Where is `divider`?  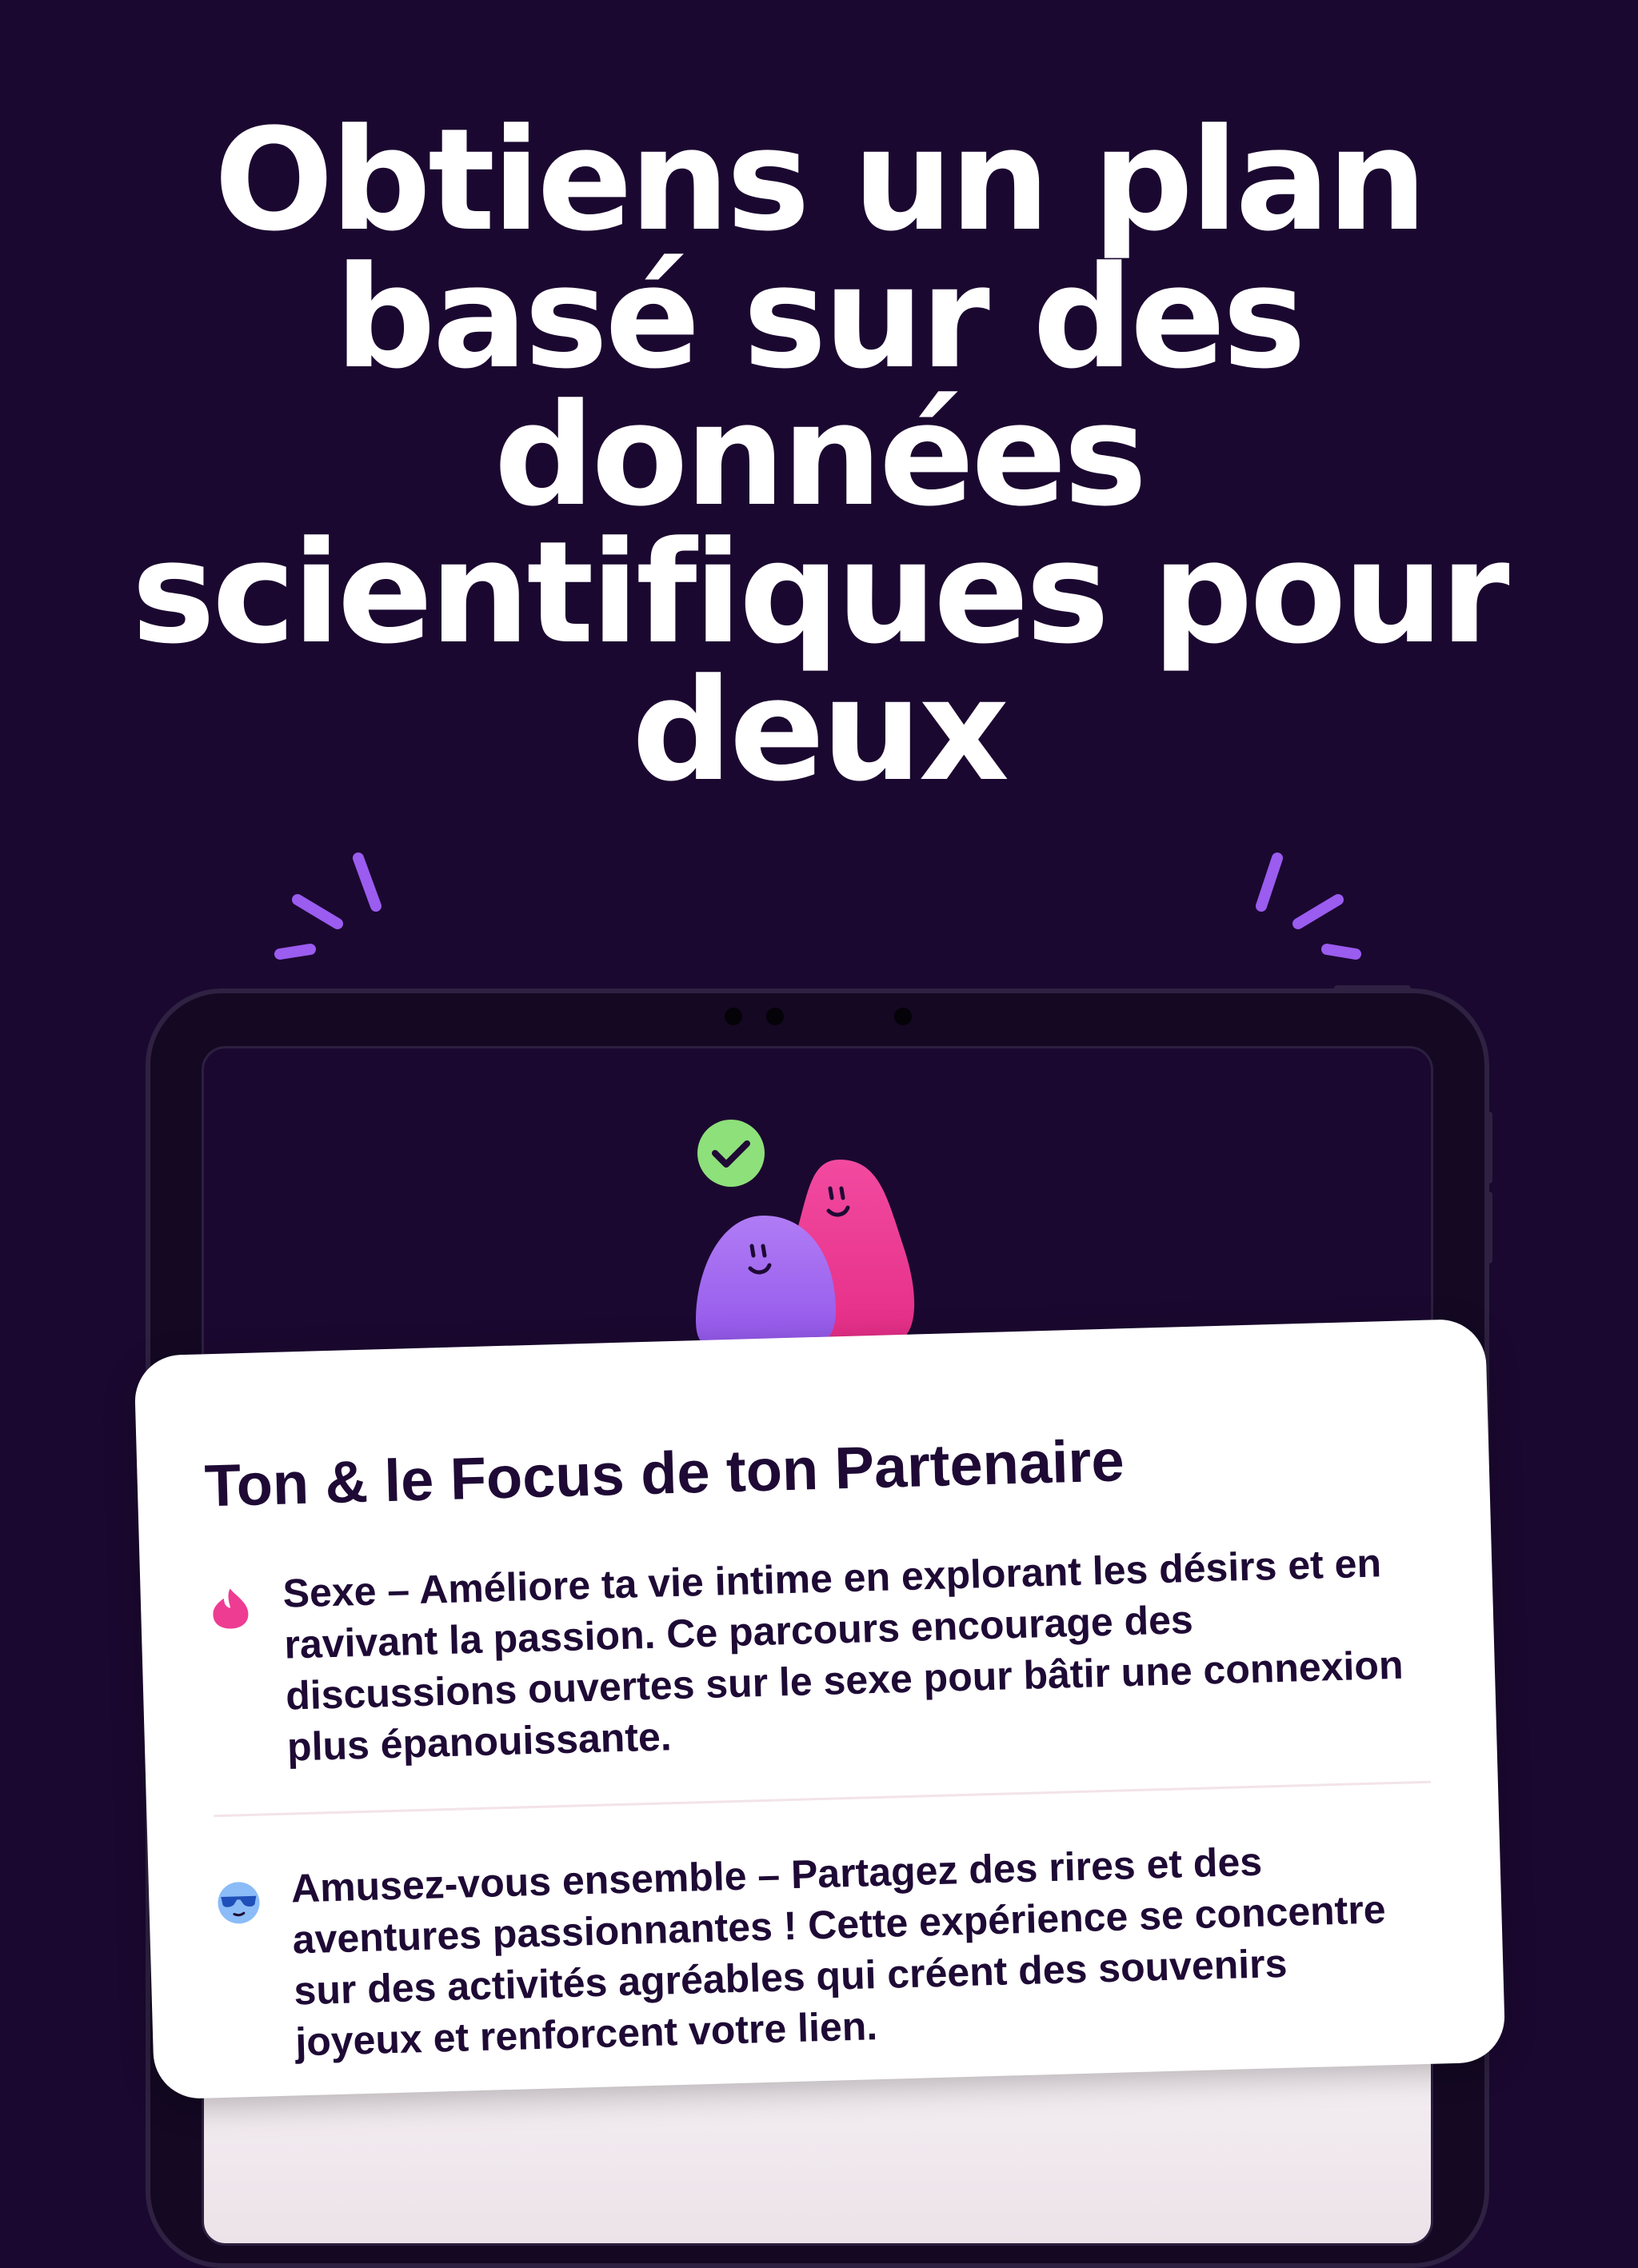
divider is located at coordinates (822, 1799).